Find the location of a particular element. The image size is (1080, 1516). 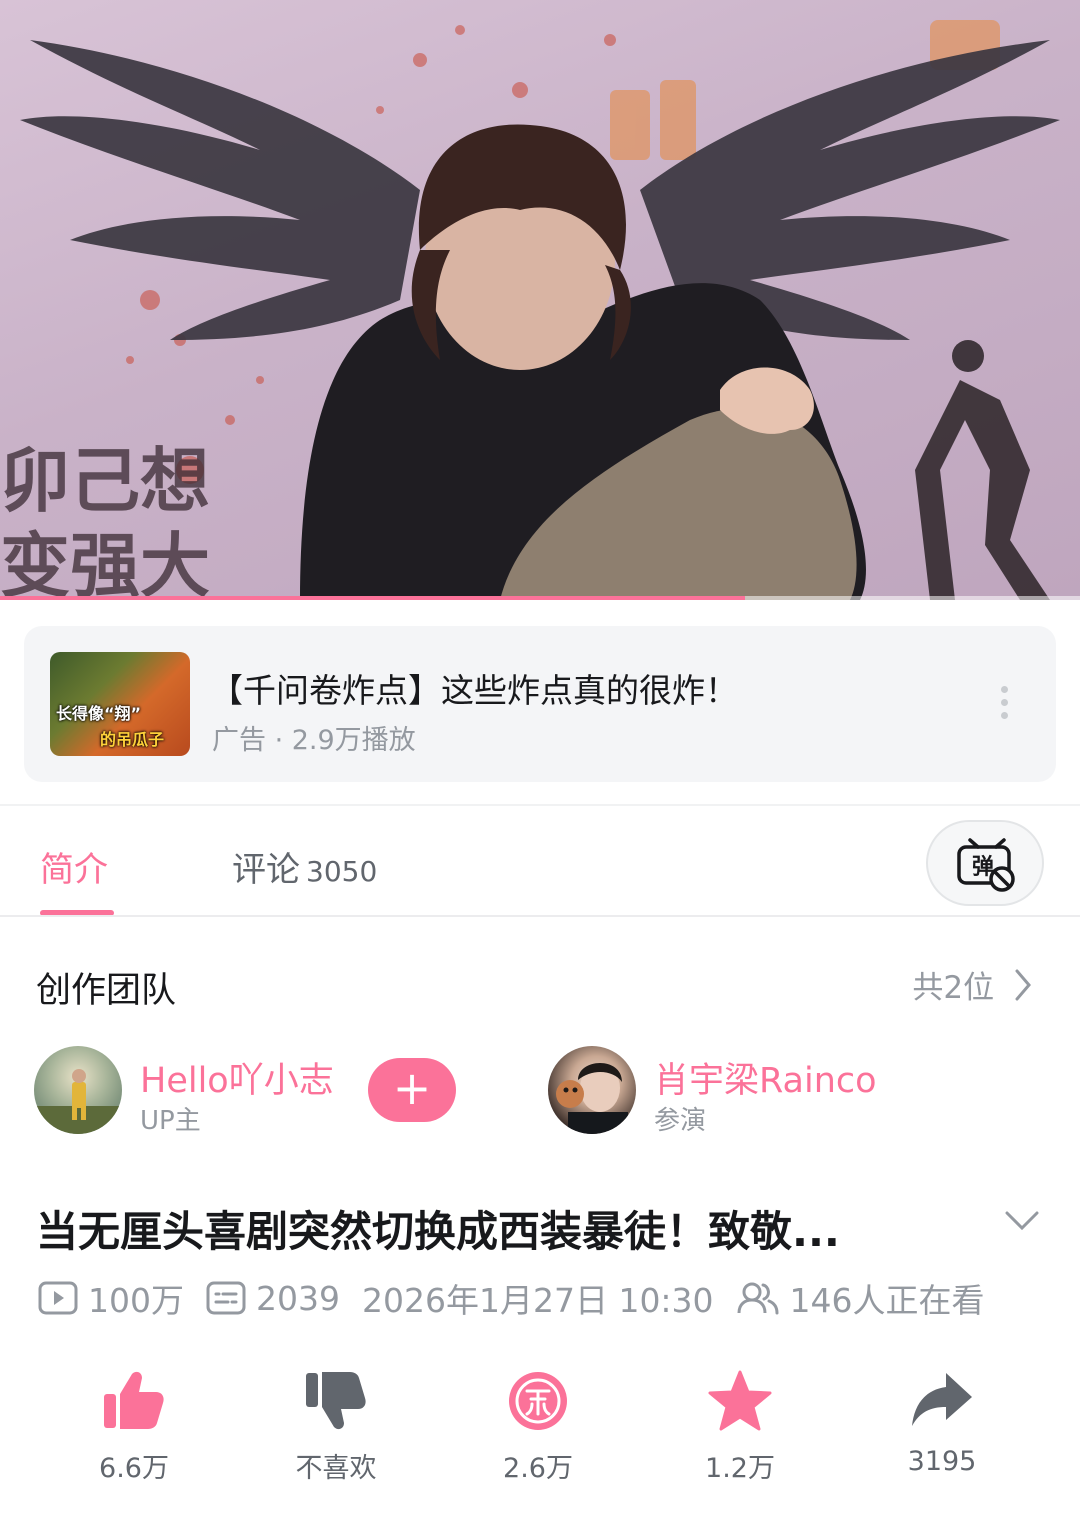

stat-danmaku: 2039 is located at coordinates (273, 1298).